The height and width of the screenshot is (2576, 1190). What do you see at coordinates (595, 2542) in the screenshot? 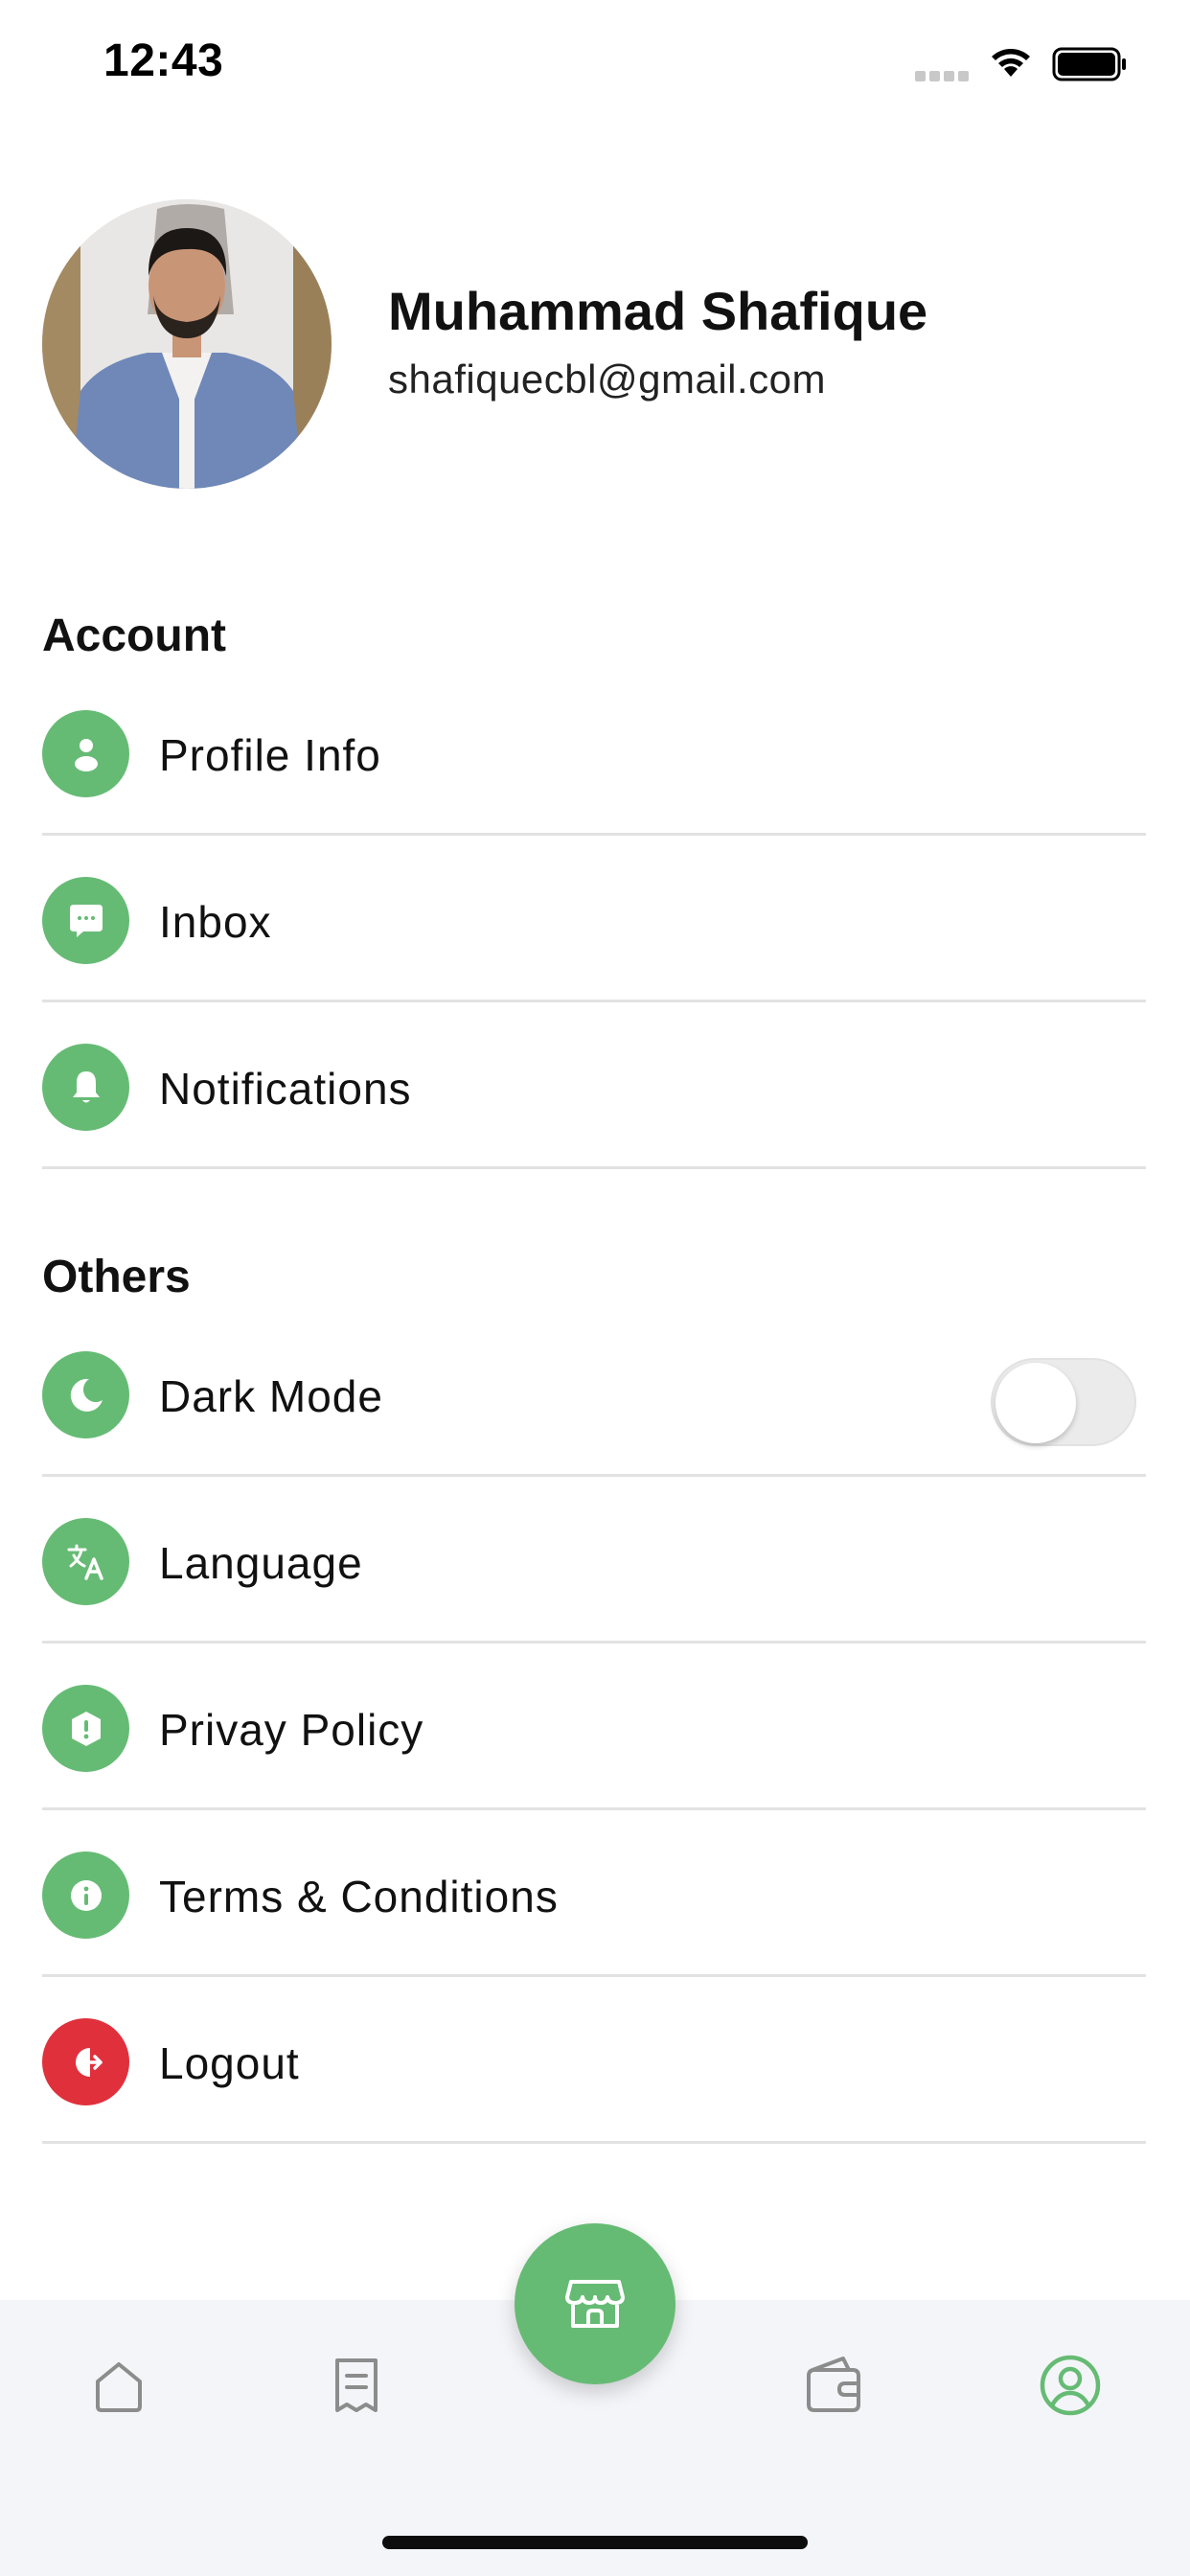
I see `home-indicator` at bounding box center [595, 2542].